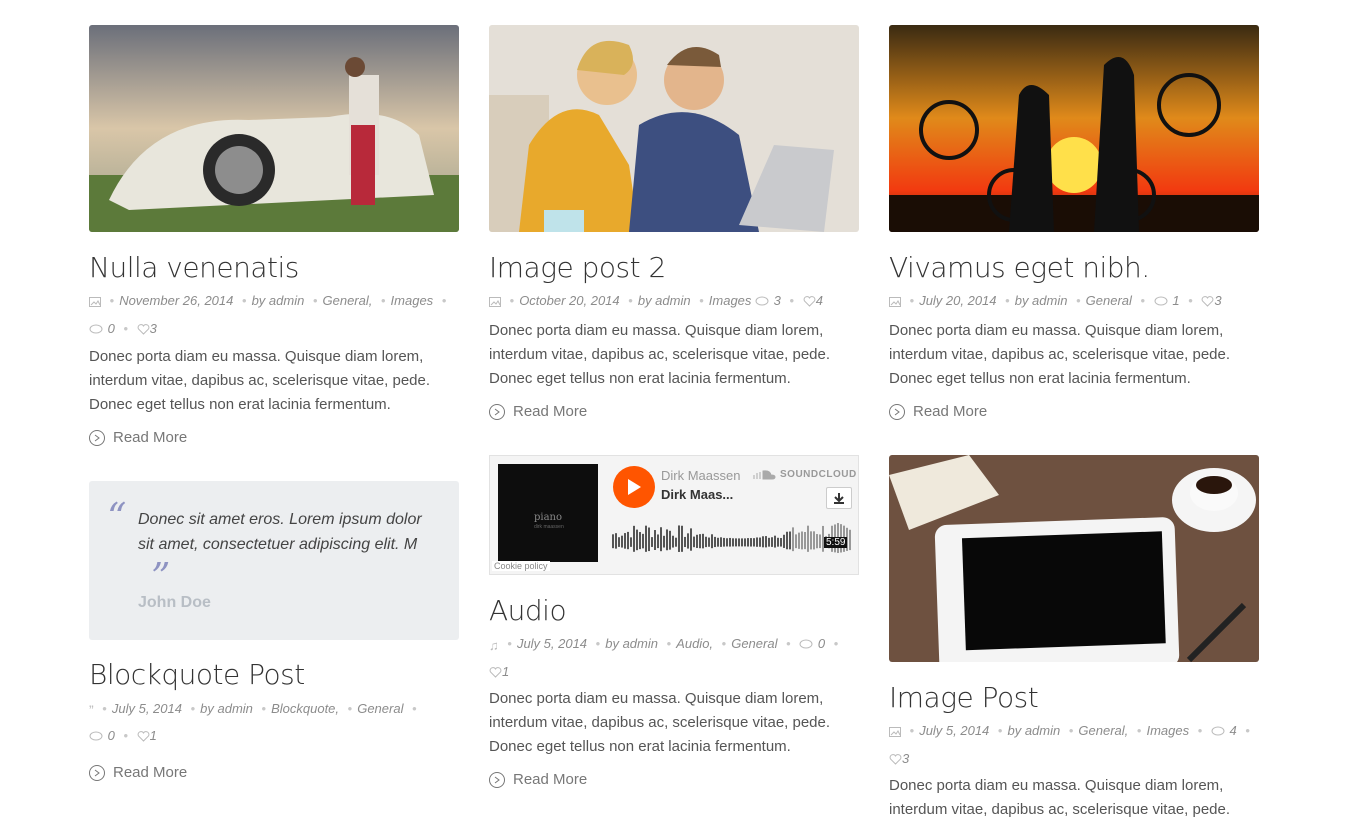 The width and height of the screenshot is (1348, 822). I want to click on category-link: Audio, so click(692, 643).